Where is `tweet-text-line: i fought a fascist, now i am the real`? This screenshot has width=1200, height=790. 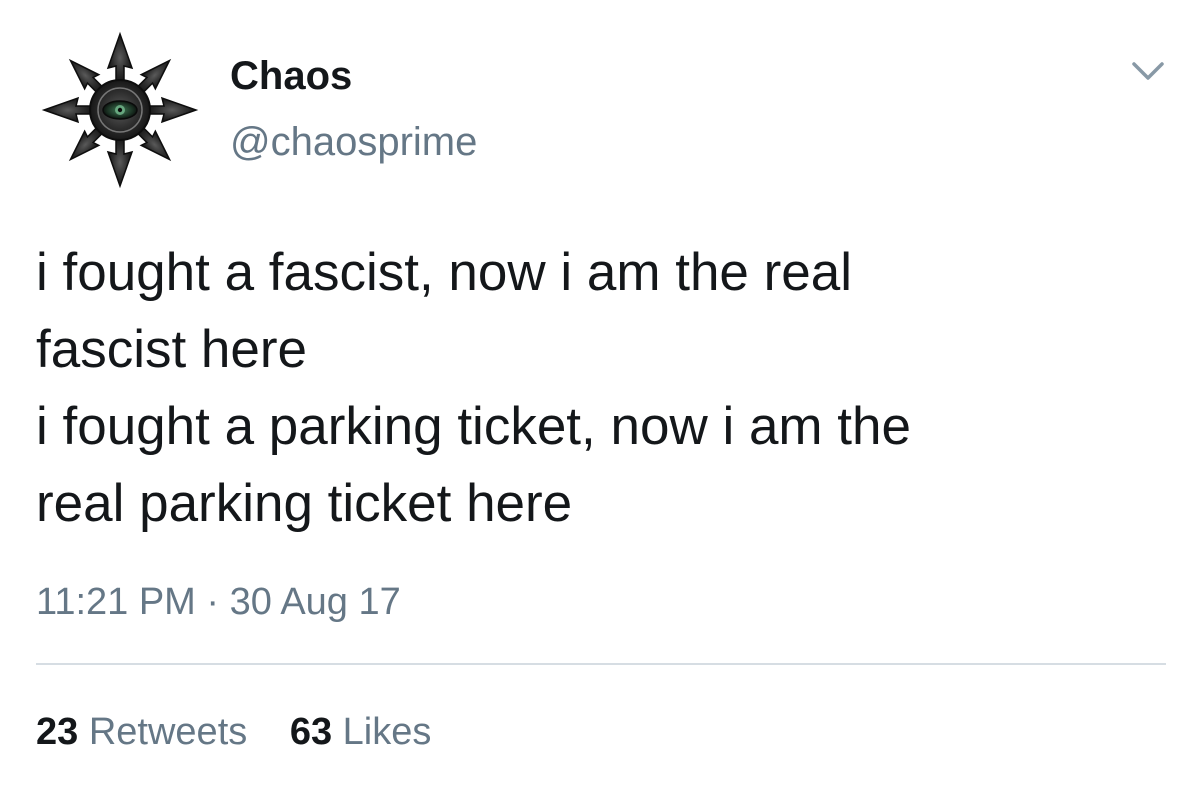 tweet-text-line: i fought a fascist, now i am the real is located at coordinates (444, 272).